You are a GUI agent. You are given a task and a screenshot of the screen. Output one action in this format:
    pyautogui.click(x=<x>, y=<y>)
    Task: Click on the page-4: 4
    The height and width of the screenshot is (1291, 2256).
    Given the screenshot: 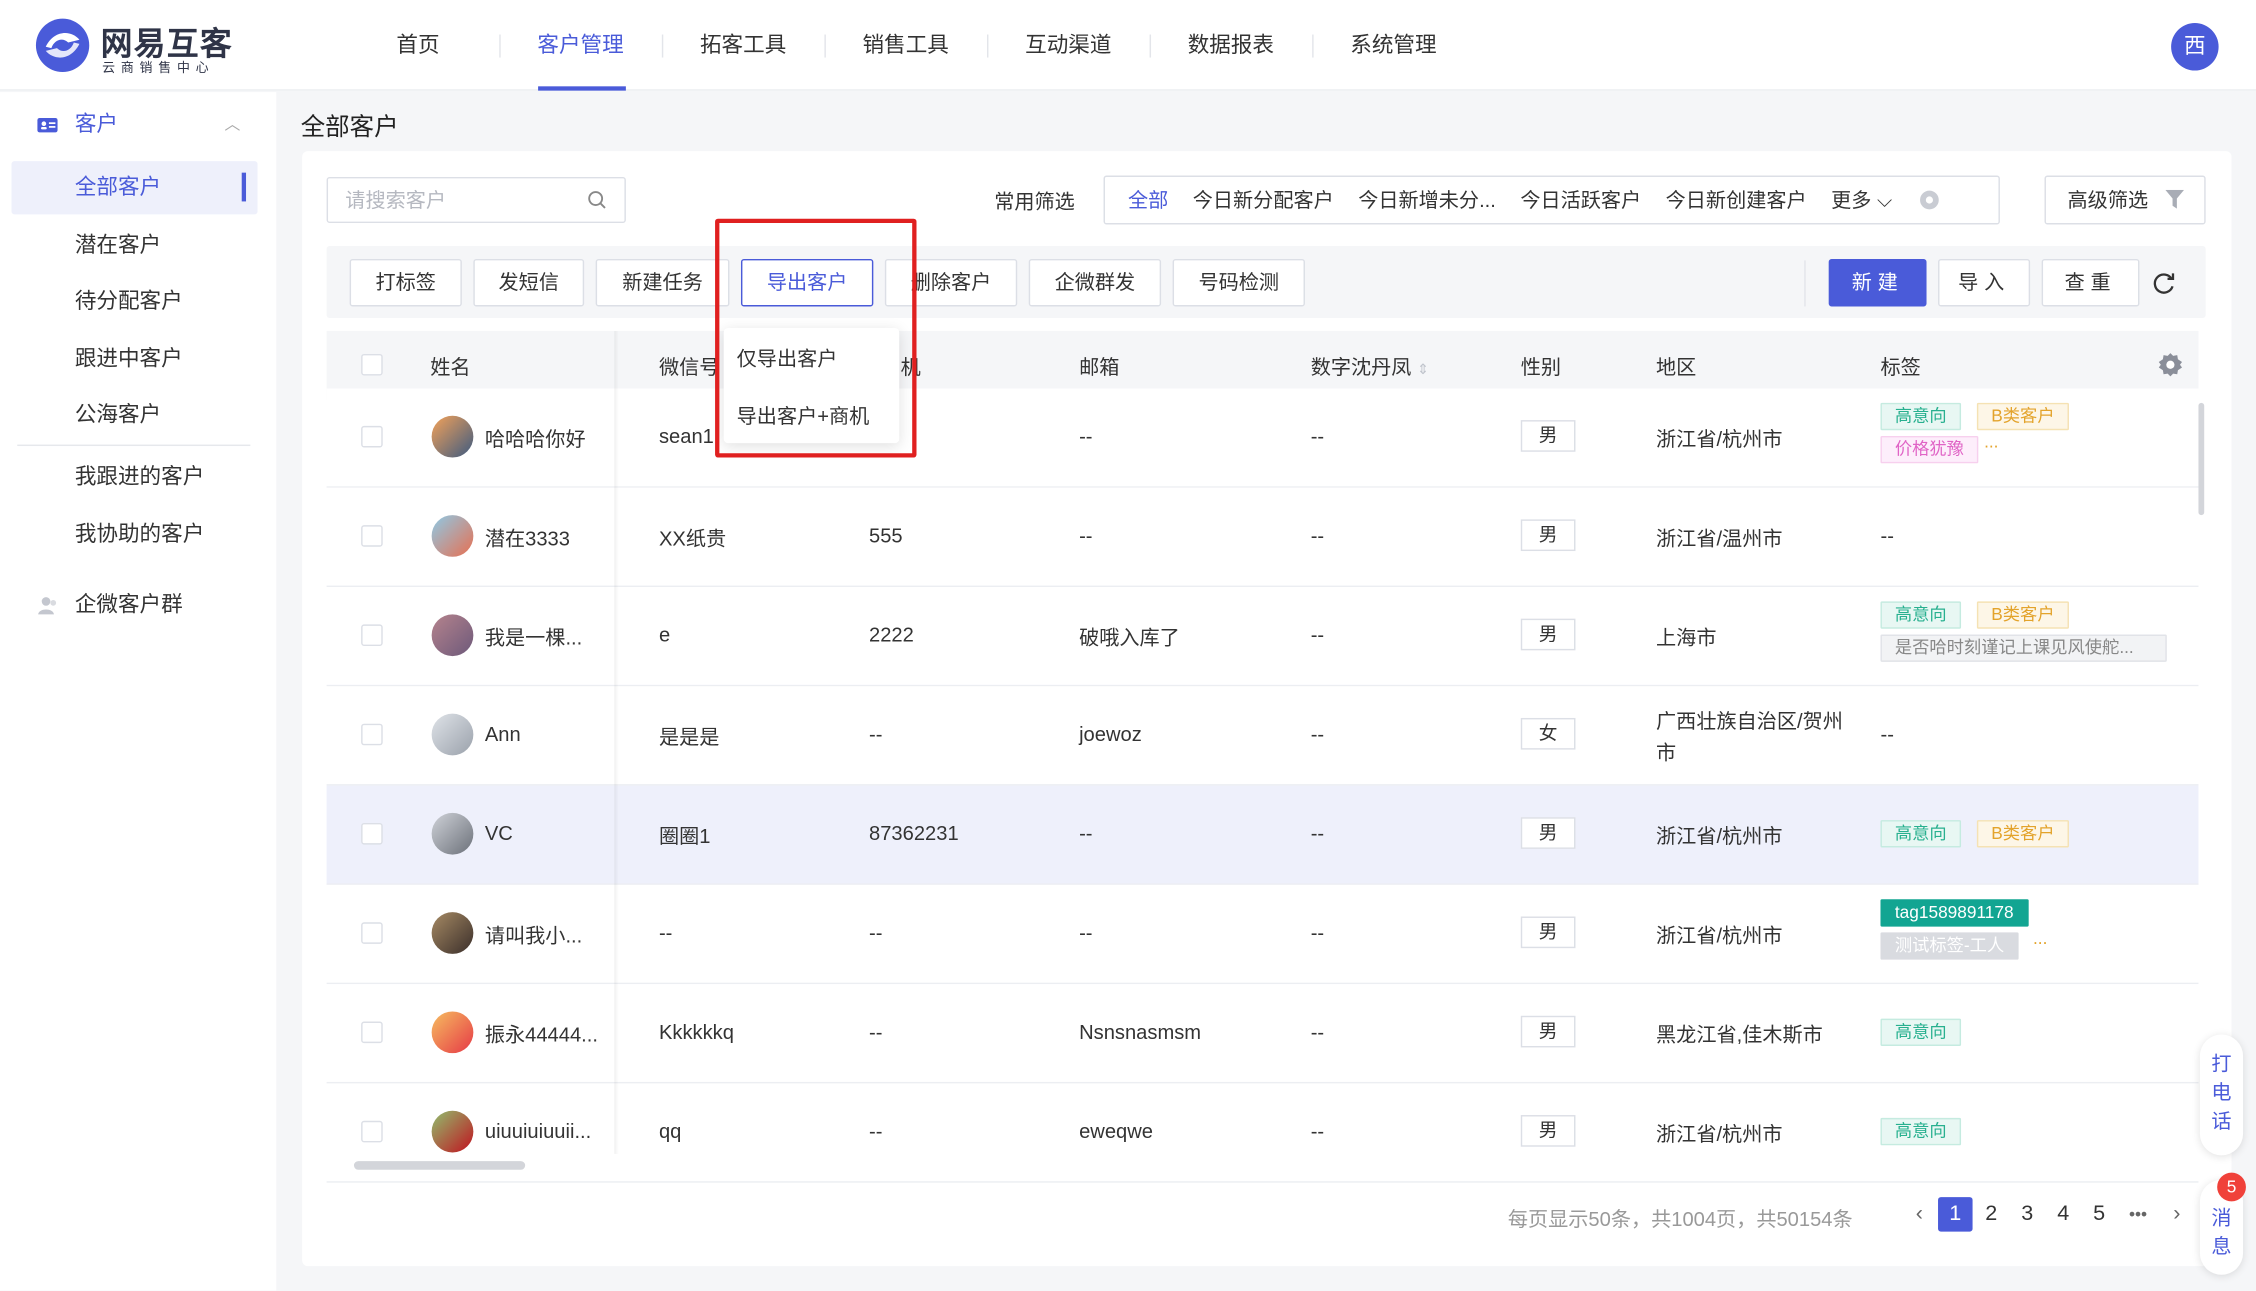 What is the action you would take?
    pyautogui.click(x=2063, y=1214)
    